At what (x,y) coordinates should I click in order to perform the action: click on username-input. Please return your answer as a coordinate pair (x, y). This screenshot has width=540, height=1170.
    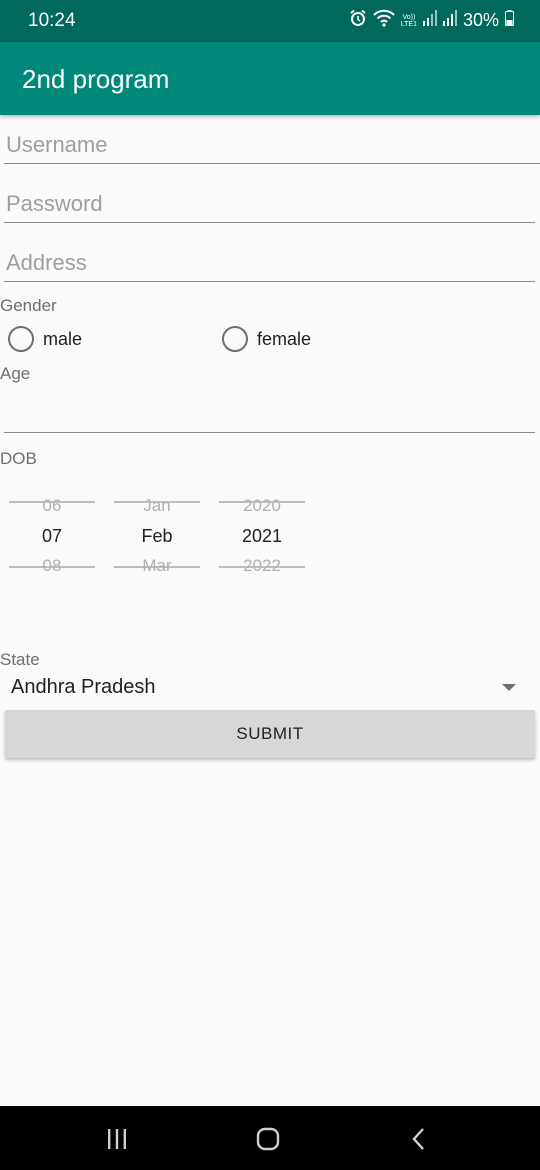
    Looking at the image, I should click on (272, 139).